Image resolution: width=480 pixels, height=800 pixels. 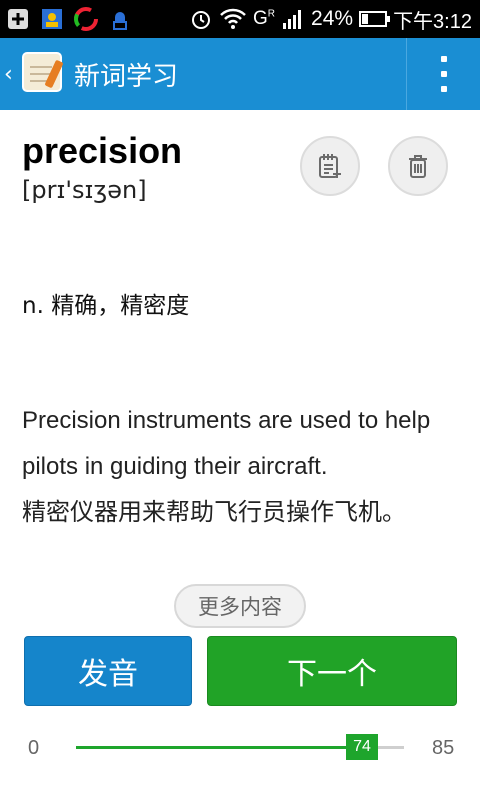 What do you see at coordinates (102, 150) in the screenshot?
I see `word-headword: precision` at bounding box center [102, 150].